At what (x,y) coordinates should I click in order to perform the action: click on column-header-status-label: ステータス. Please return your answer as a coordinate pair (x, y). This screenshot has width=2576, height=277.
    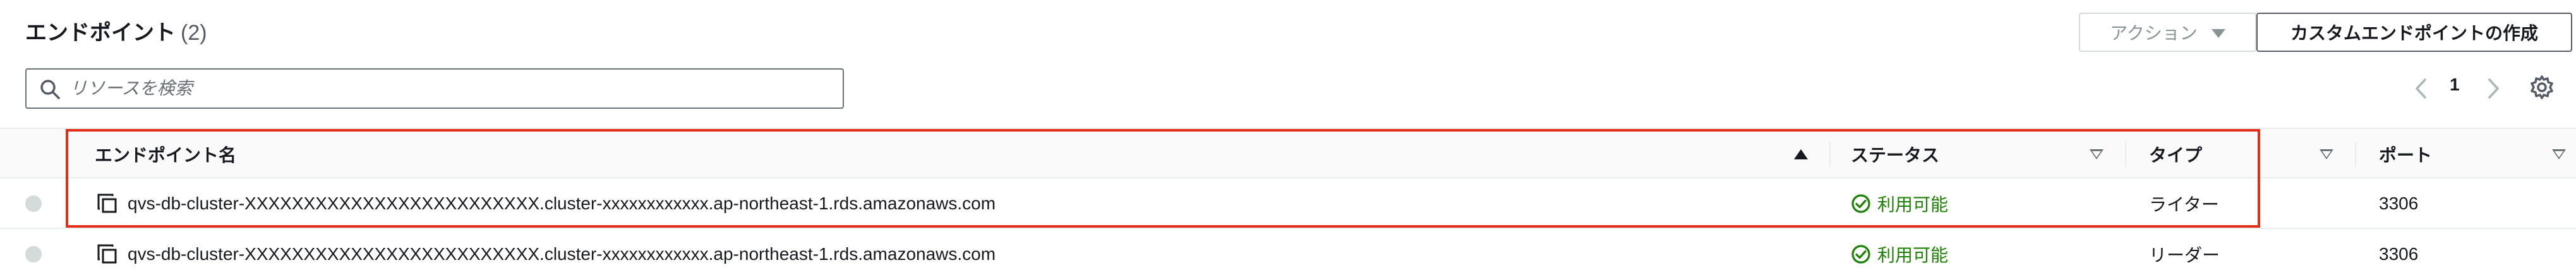
    Looking at the image, I should click on (1895, 155).